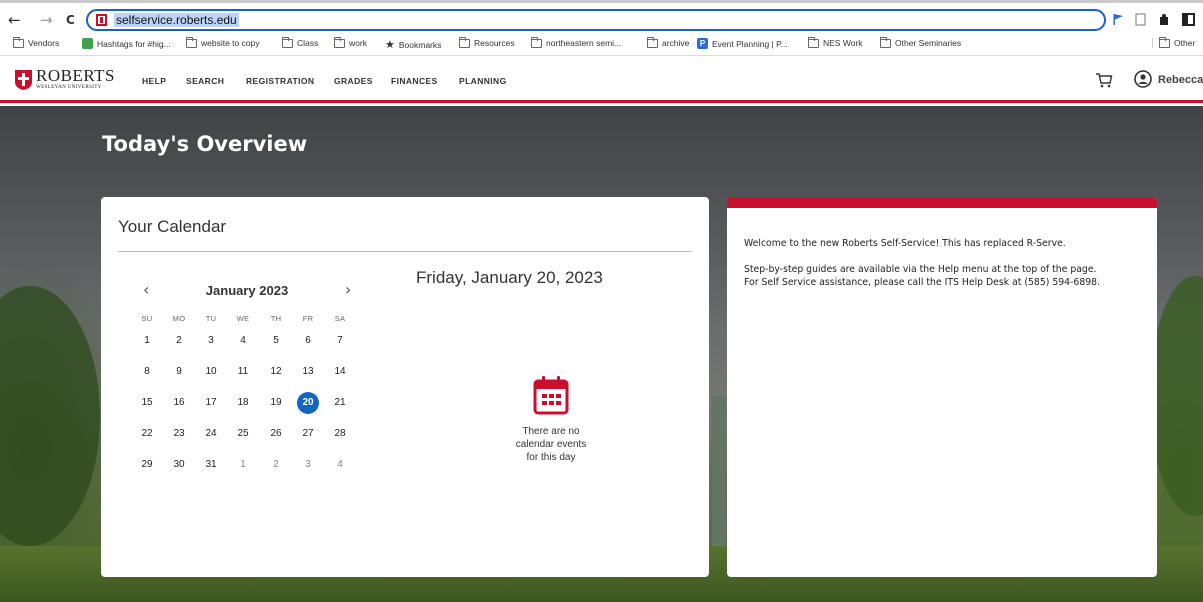  I want to click on calendar-day: 24, so click(211, 434).